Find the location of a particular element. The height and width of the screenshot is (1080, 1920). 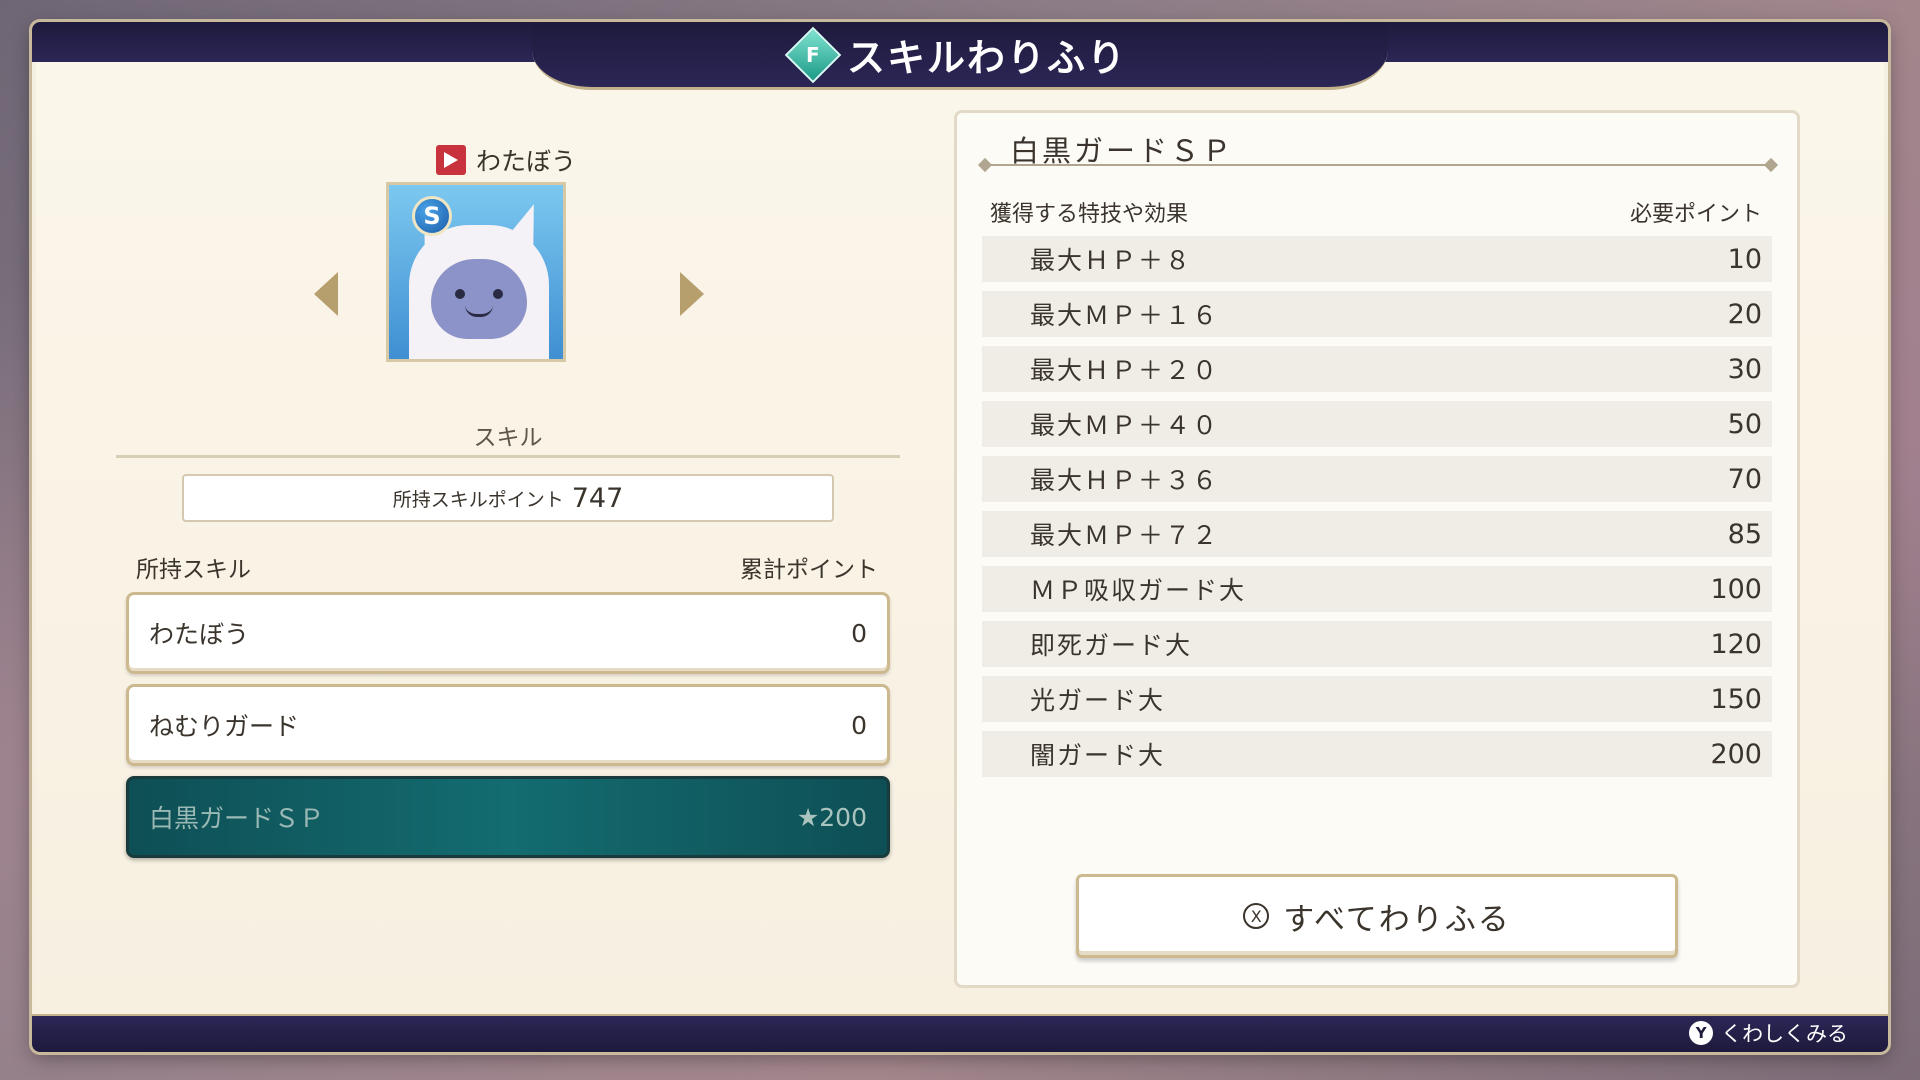

effect-row: 最大ＨＰ＋２０ 30 is located at coordinates (1377, 369).